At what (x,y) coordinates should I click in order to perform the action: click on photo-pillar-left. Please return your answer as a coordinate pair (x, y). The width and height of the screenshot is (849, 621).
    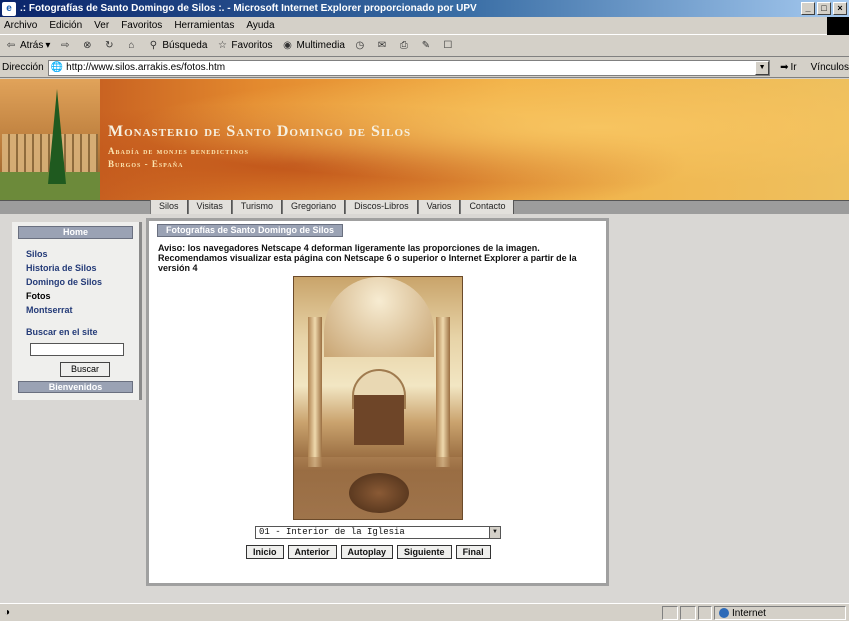
    Looking at the image, I should click on (315, 392).